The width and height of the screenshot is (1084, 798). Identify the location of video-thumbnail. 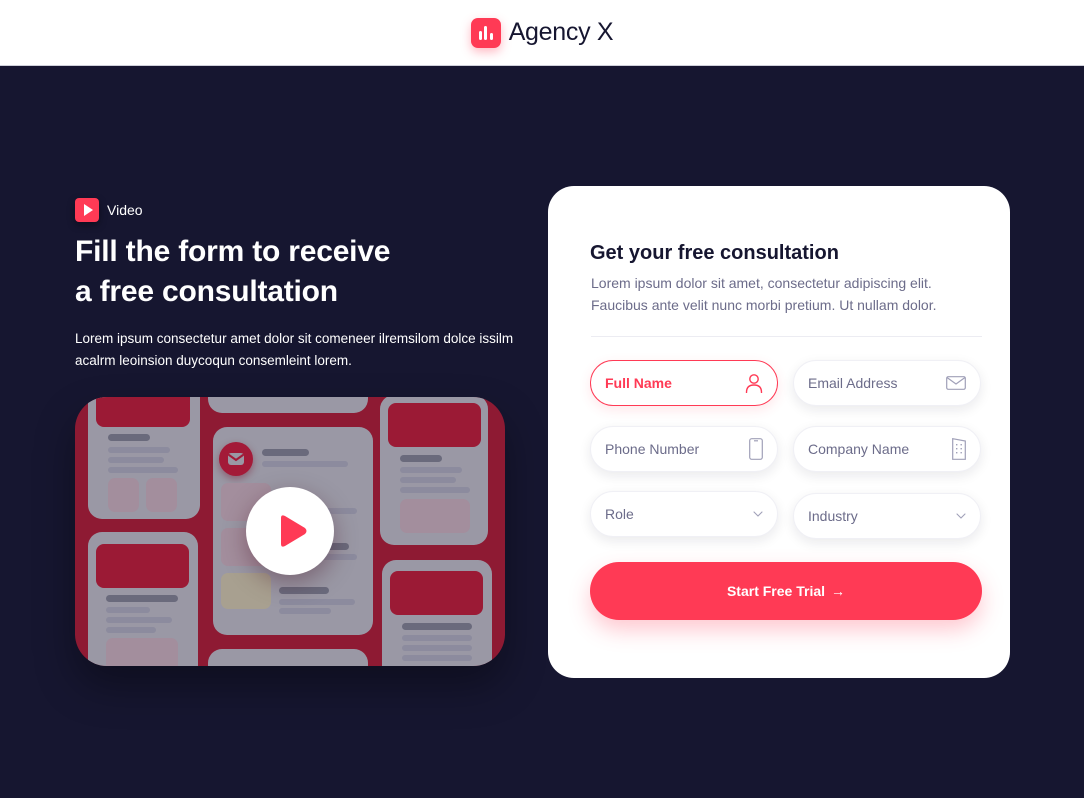
(290, 531).